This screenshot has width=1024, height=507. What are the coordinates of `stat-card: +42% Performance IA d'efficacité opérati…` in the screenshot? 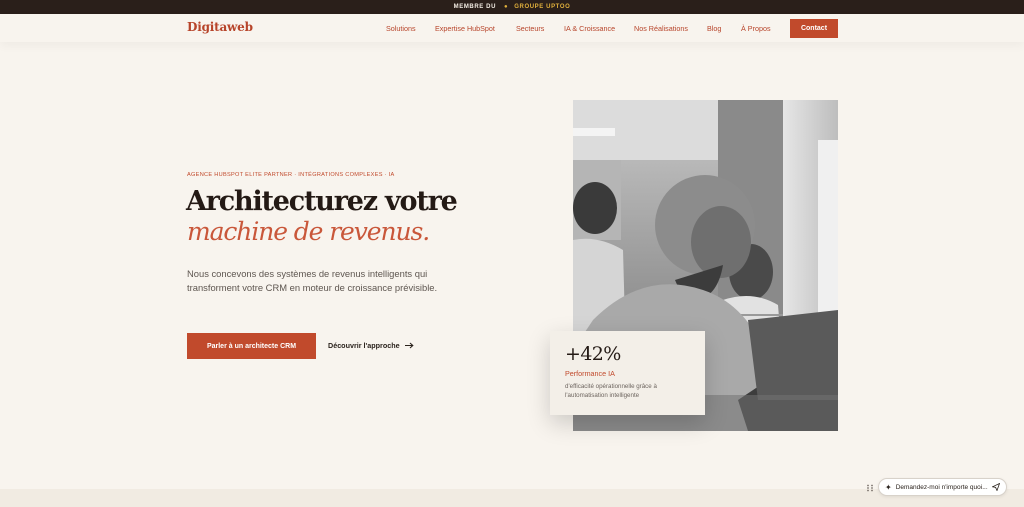 It's located at (627, 373).